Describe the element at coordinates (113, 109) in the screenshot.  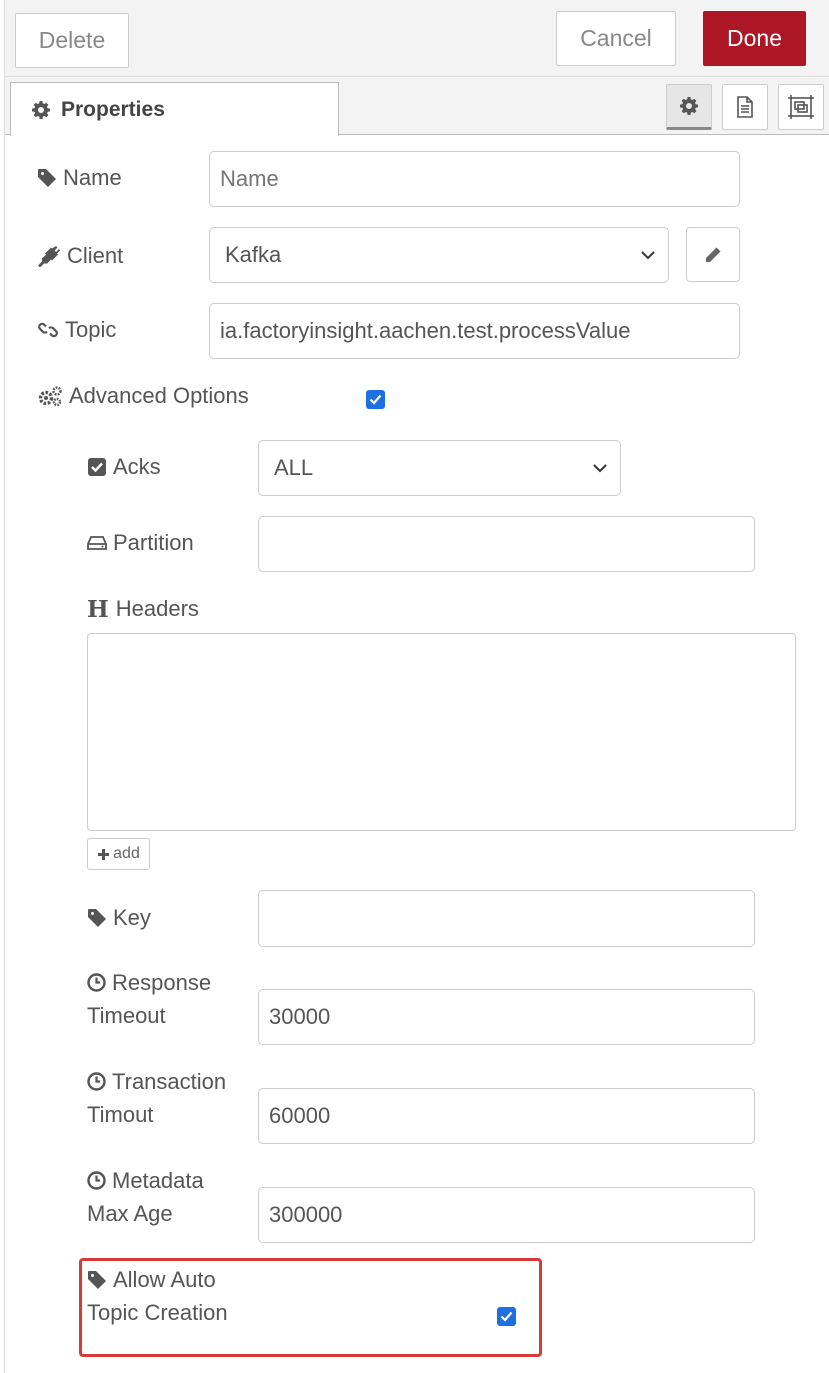
I see `tab-properties-label: Properties` at that location.